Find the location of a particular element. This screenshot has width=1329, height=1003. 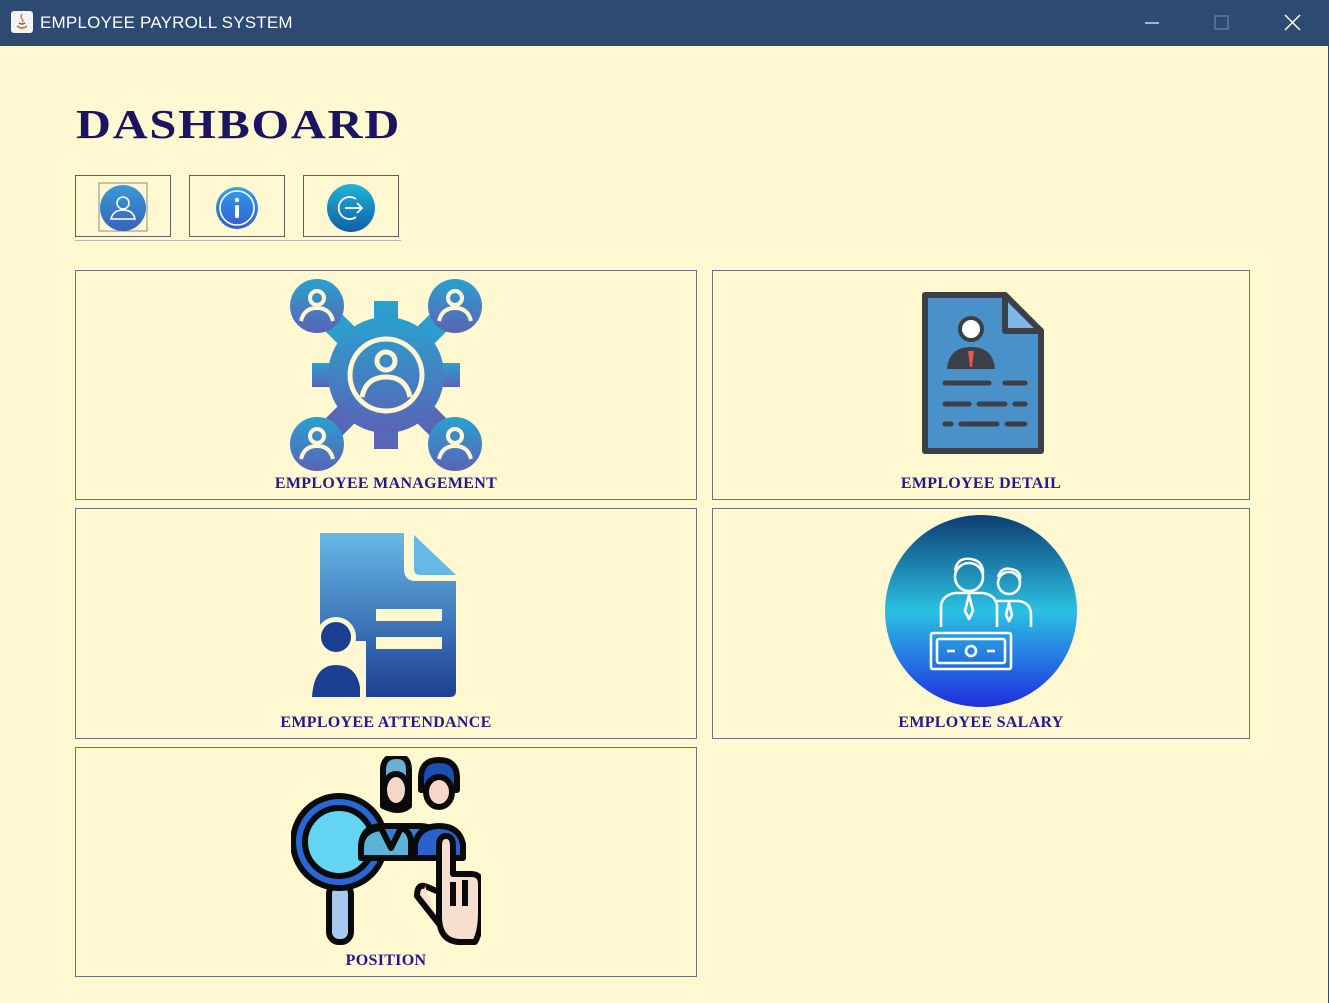

maximize-icon is located at coordinates (1221, 22).